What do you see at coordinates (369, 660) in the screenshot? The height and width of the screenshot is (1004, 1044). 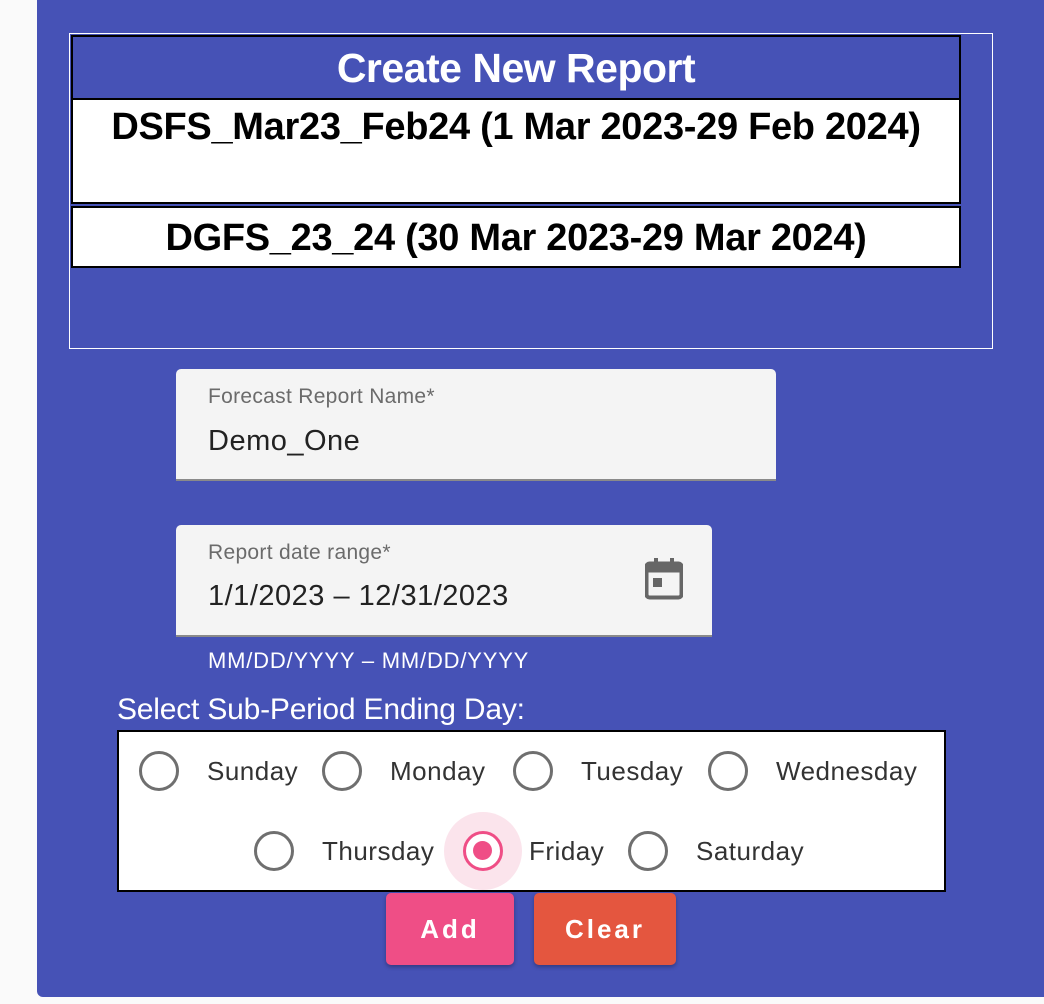 I see `date-format-hint: MM/DD/YYYY – MM/DD/YYYY` at bounding box center [369, 660].